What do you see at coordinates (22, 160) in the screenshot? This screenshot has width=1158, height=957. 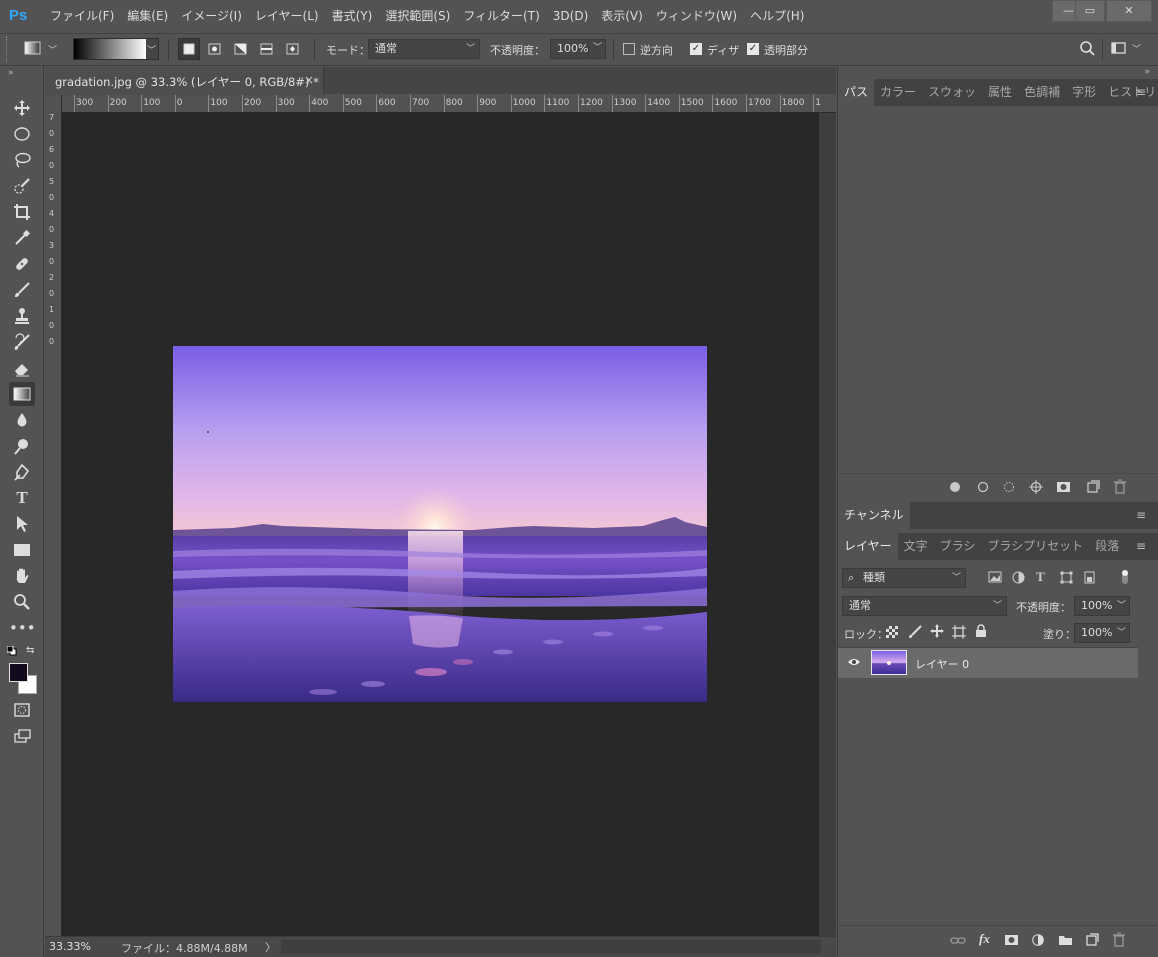 I see `lasso-tool` at bounding box center [22, 160].